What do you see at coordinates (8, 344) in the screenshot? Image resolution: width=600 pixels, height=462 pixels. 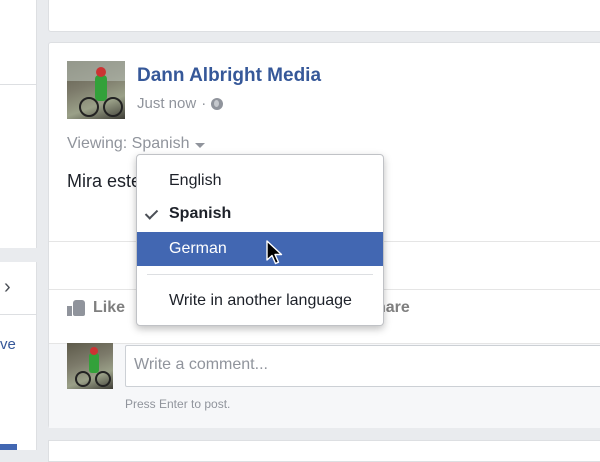 I see `truncated-link: ve` at bounding box center [8, 344].